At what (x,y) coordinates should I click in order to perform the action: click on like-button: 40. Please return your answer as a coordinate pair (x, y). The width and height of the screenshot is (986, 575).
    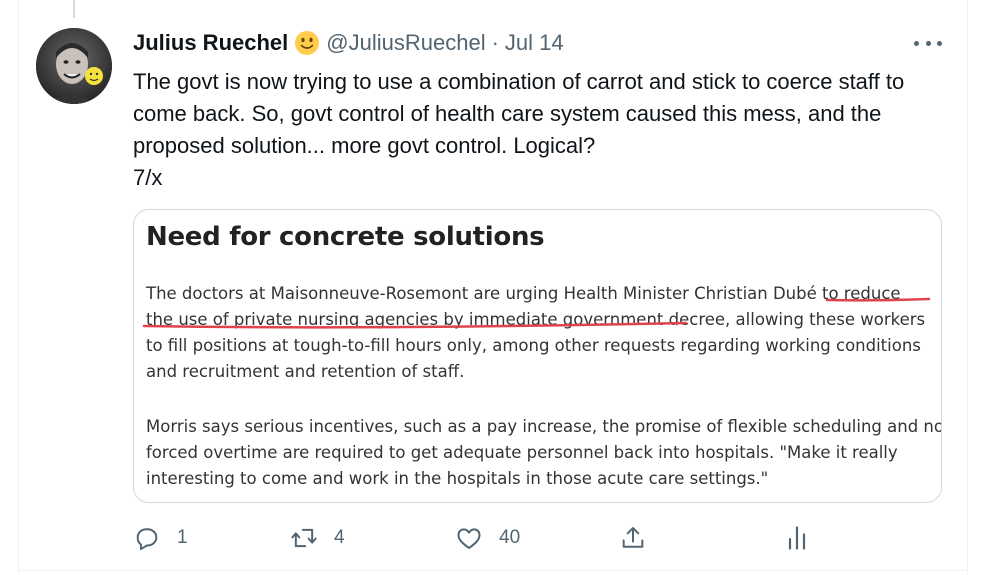
    Looking at the image, I should click on (487, 538).